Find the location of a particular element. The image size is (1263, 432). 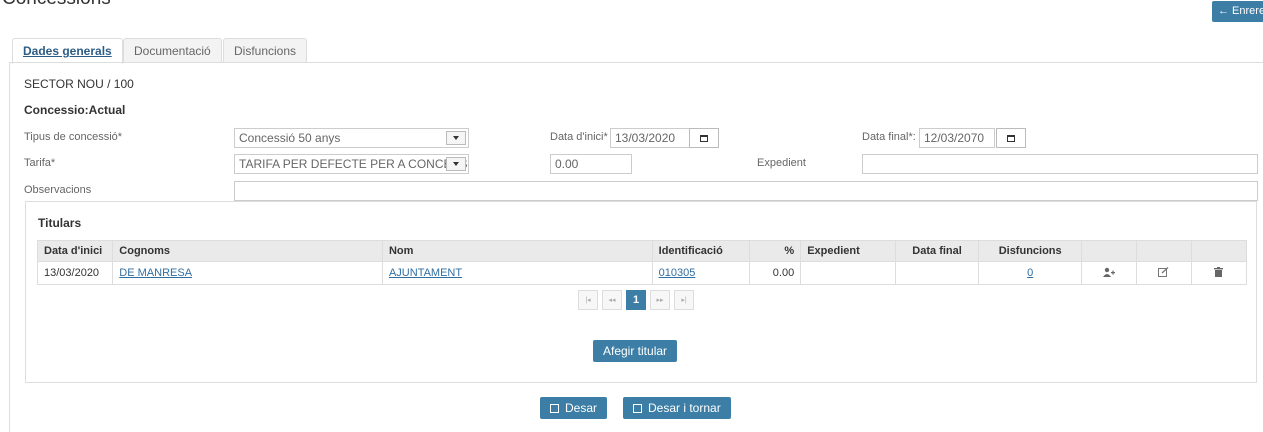

col-data-final: Data final is located at coordinates (937, 251).